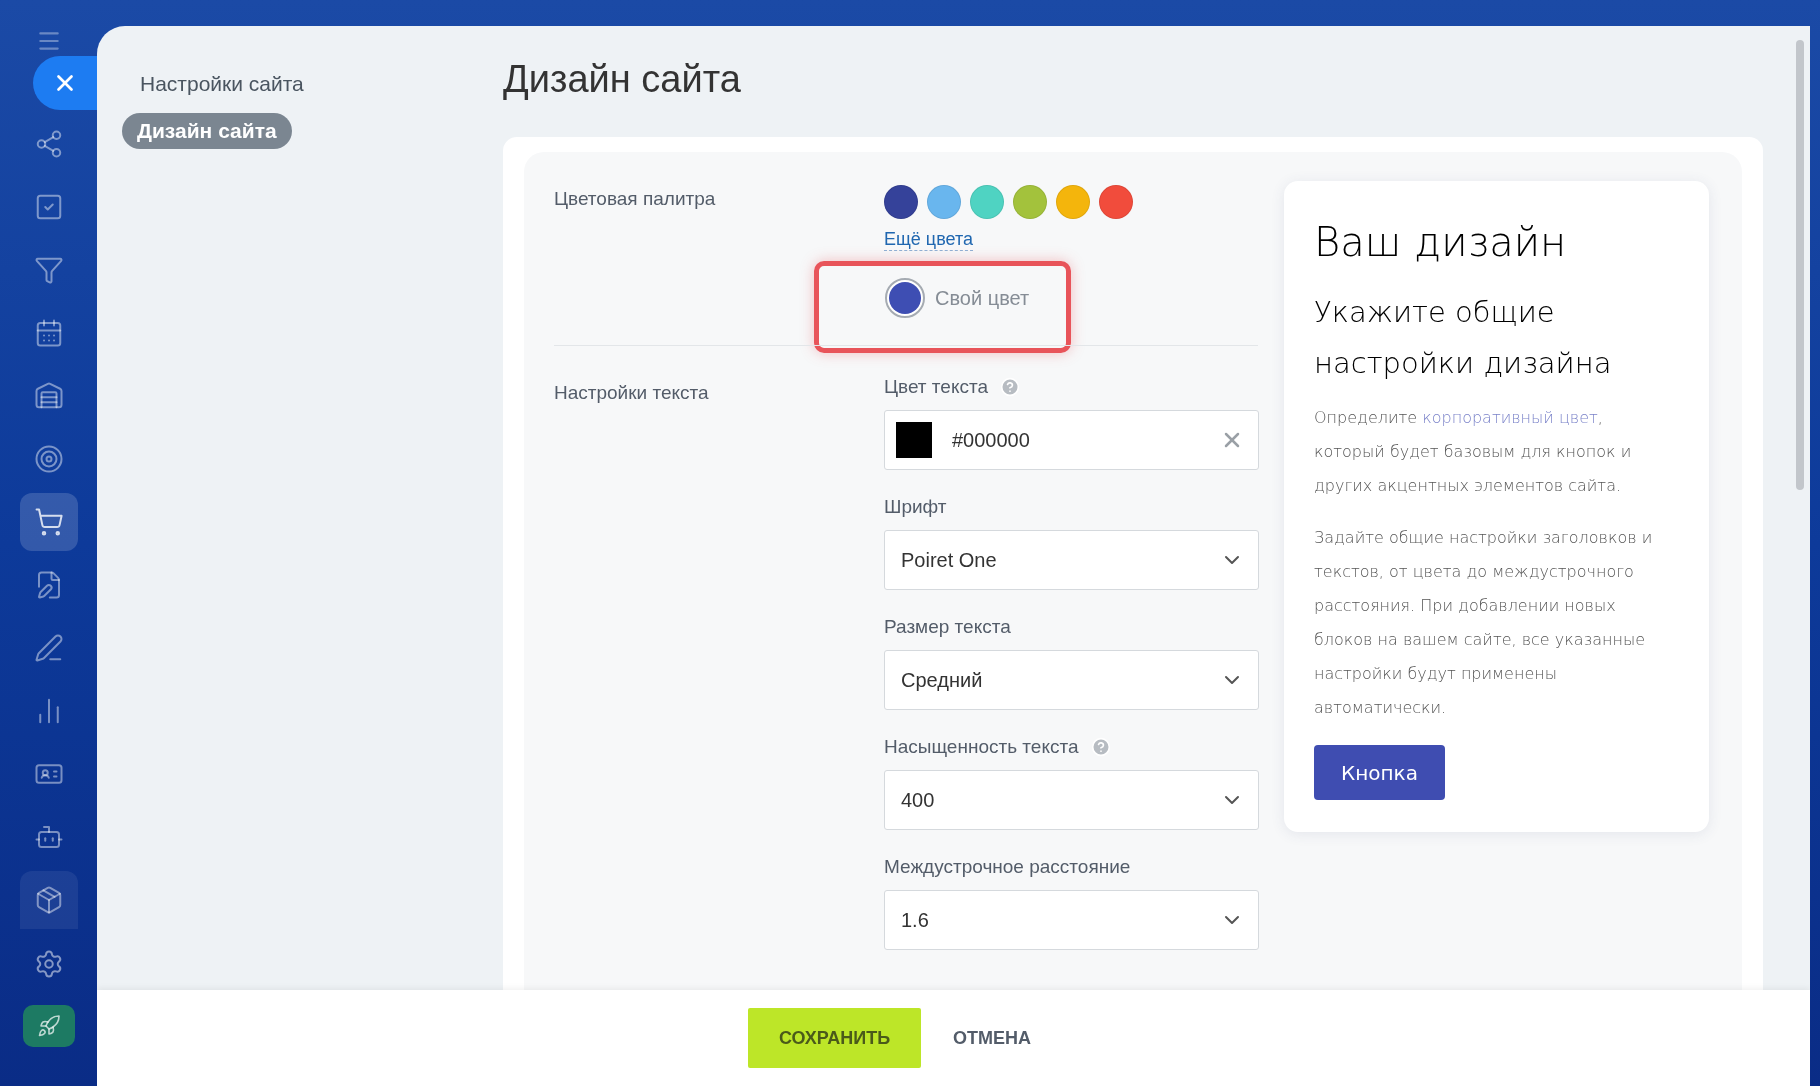  What do you see at coordinates (65, 83) in the screenshot?
I see `close-button` at bounding box center [65, 83].